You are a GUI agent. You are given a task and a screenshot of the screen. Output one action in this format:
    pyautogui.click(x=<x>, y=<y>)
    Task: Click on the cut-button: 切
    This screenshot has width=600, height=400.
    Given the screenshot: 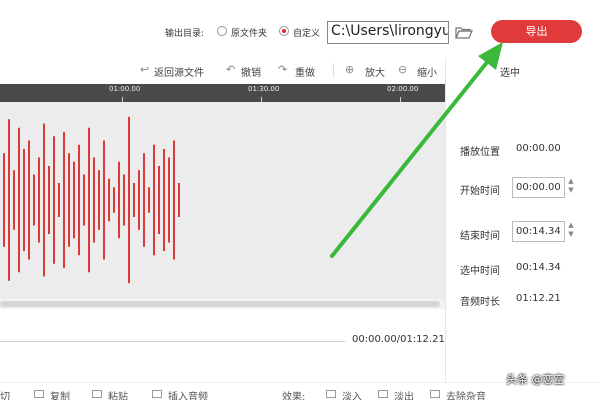 What is the action you would take?
    pyautogui.click(x=5, y=394)
    